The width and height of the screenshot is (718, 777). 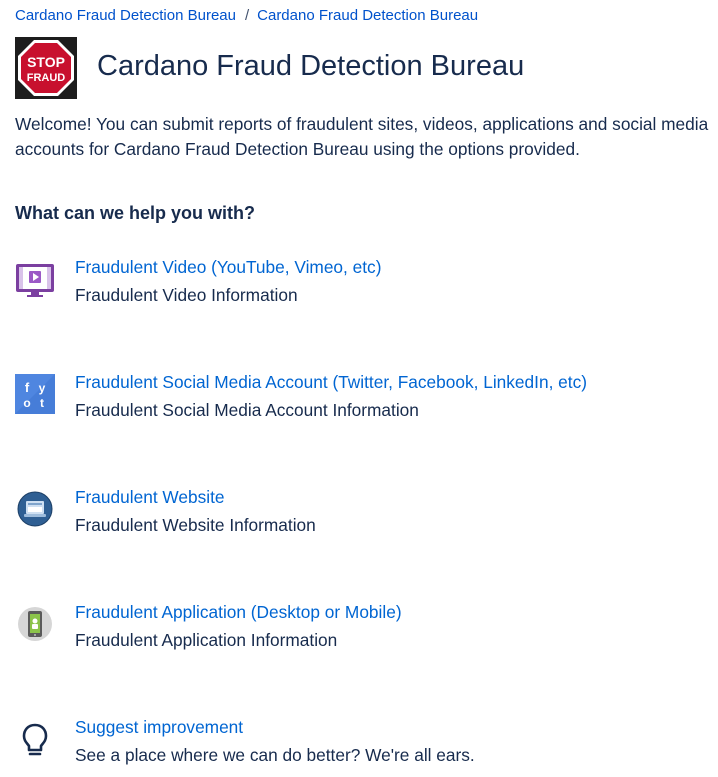 What do you see at coordinates (42, 403) in the screenshot?
I see `svg-text: t` at bounding box center [42, 403].